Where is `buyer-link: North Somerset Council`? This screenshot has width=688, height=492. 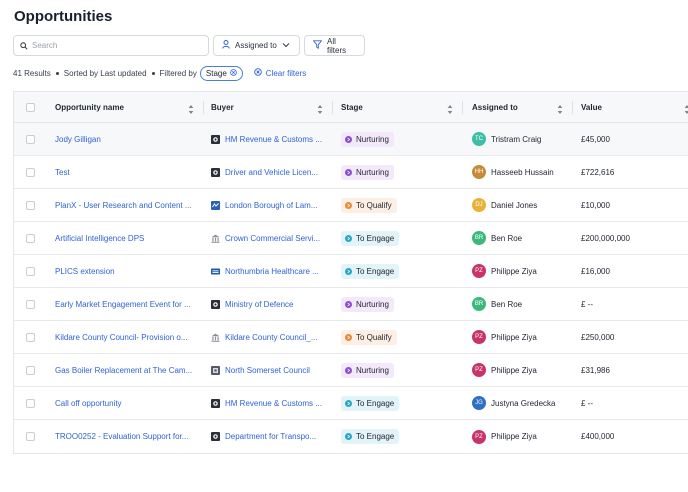
buyer-link: North Somerset Council is located at coordinates (267, 370).